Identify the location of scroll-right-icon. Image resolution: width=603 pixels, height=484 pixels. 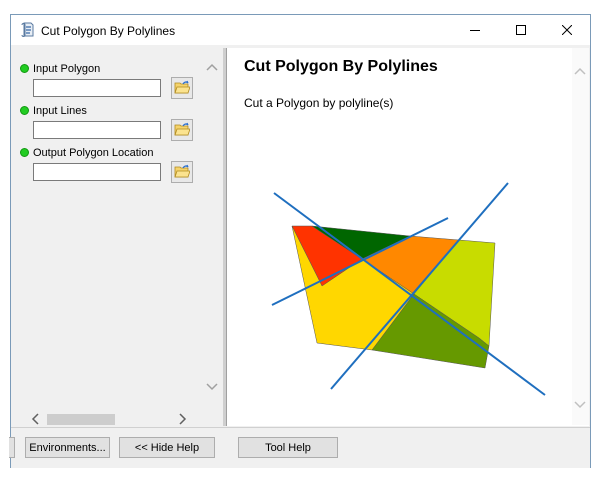
(183, 420).